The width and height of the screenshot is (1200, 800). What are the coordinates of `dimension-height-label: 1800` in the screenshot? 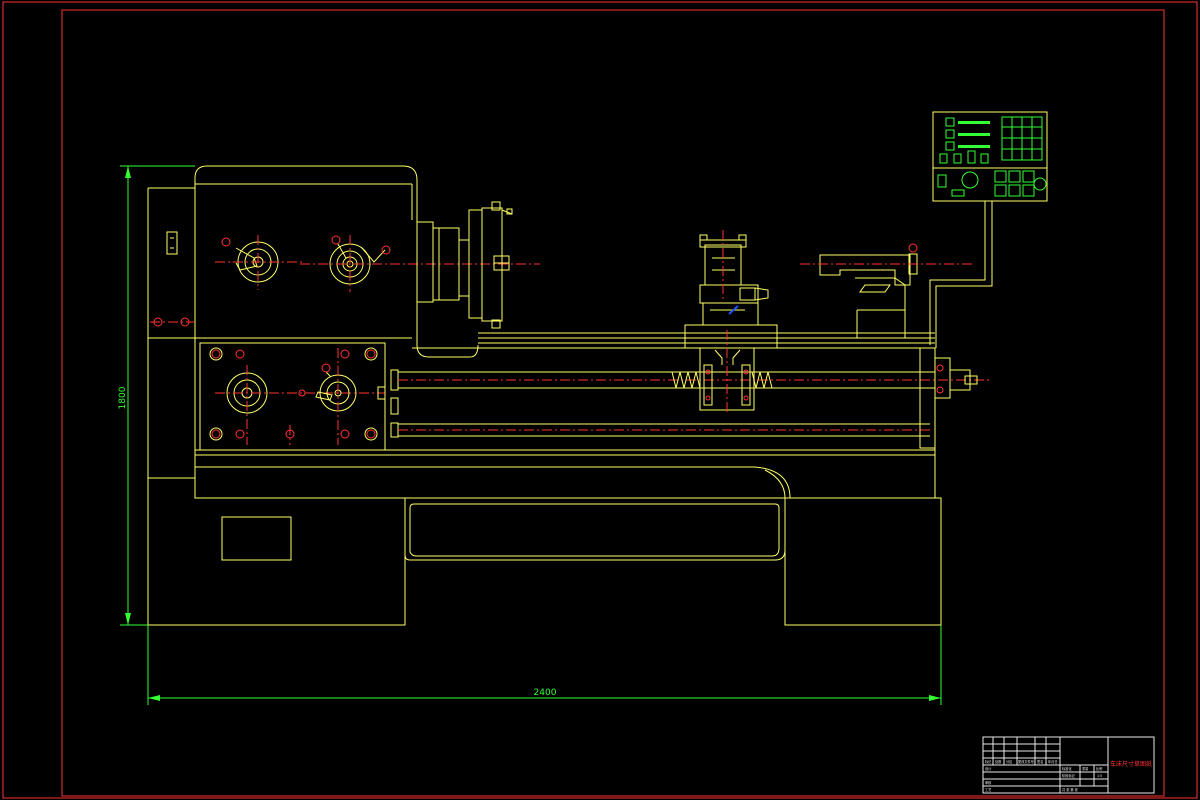 It's located at (123, 397).